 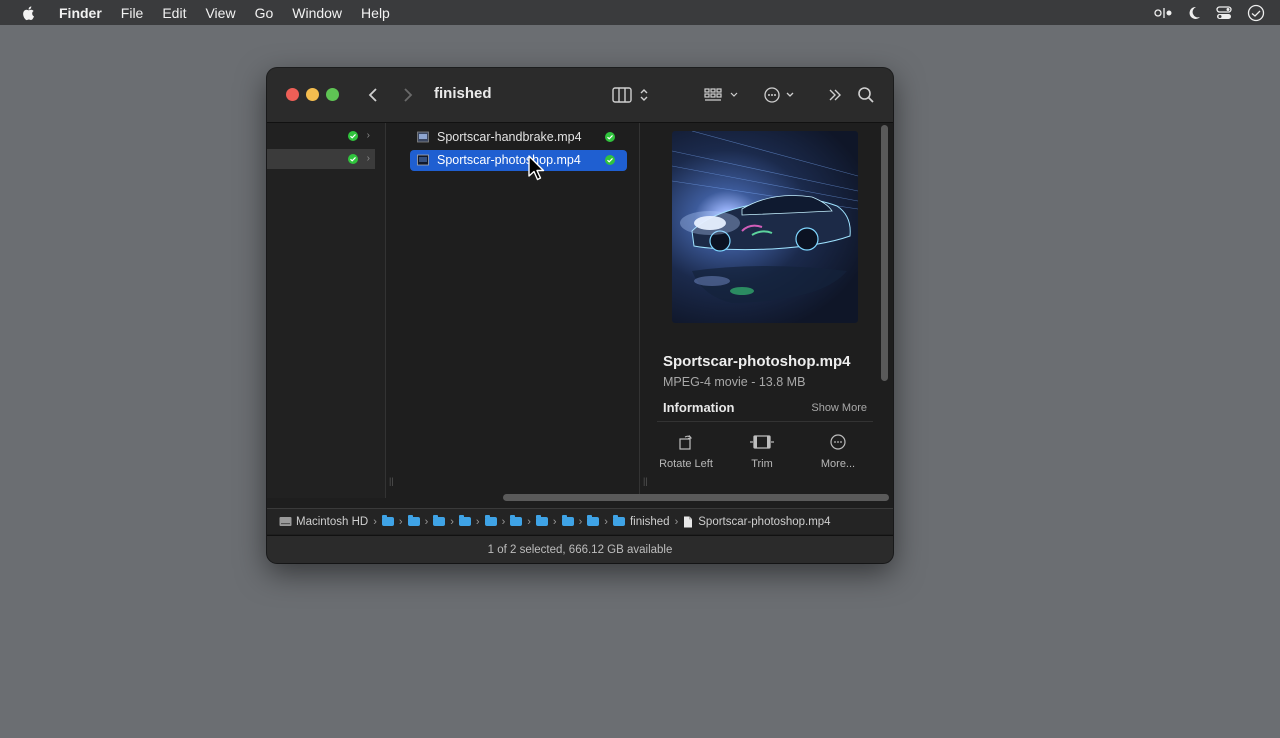 I want to click on rotate-left-button: Rotate Left, so click(x=686, y=451).